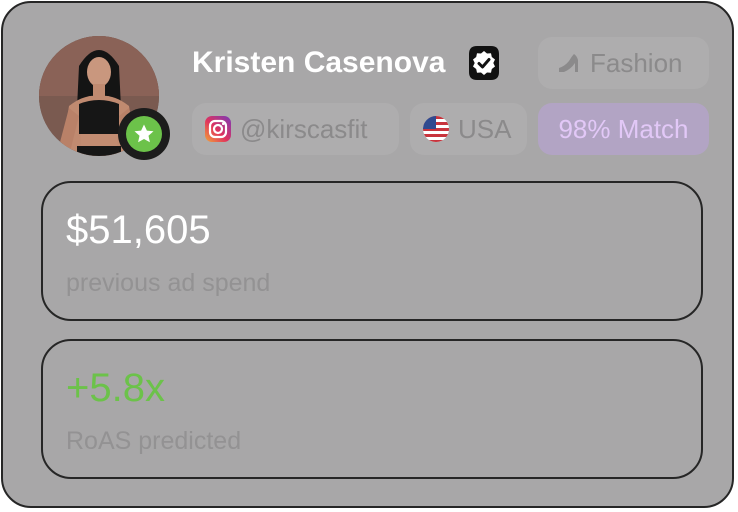 The width and height of the screenshot is (738, 512). I want to click on star-badge, so click(144, 134).